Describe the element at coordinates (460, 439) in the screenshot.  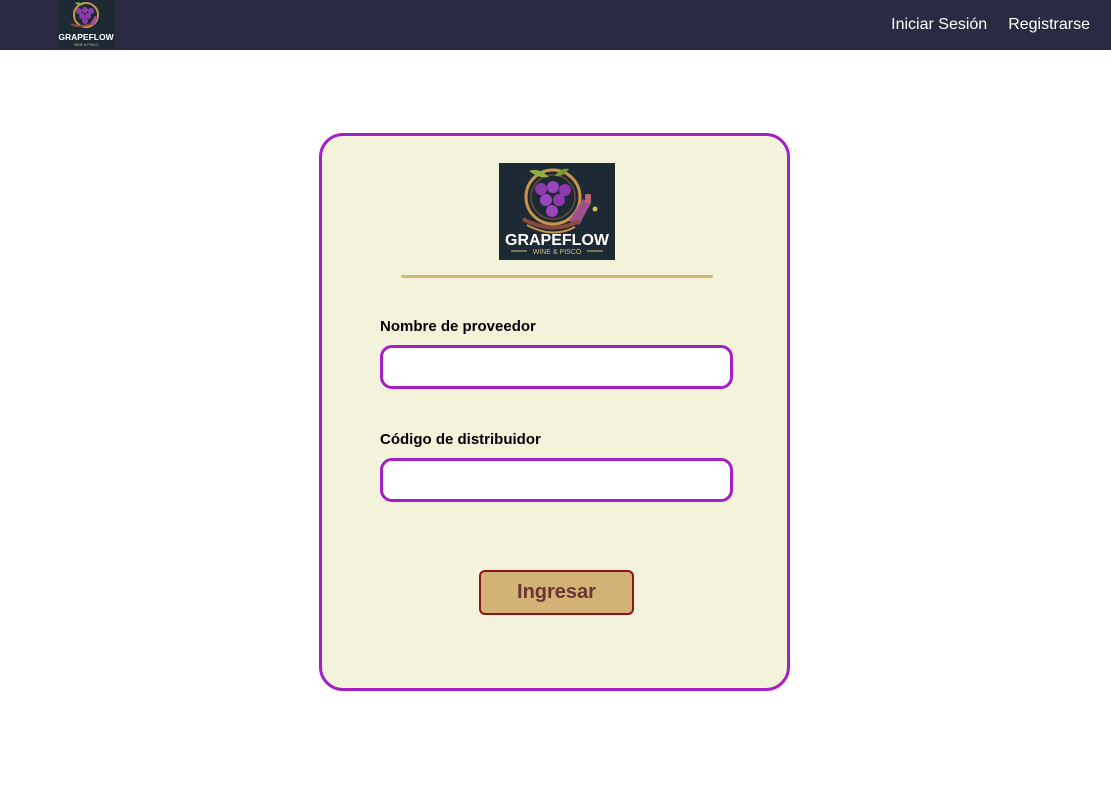
I see `distributor-code-label: Código de distribuidor` at that location.